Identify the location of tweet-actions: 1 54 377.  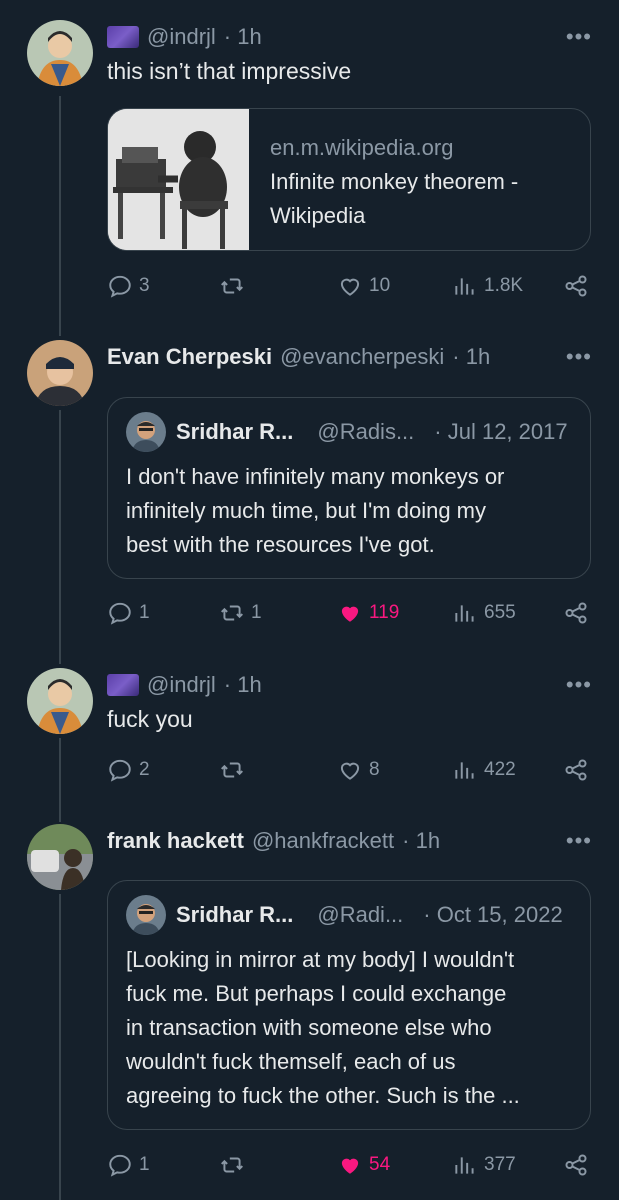
(348, 1167).